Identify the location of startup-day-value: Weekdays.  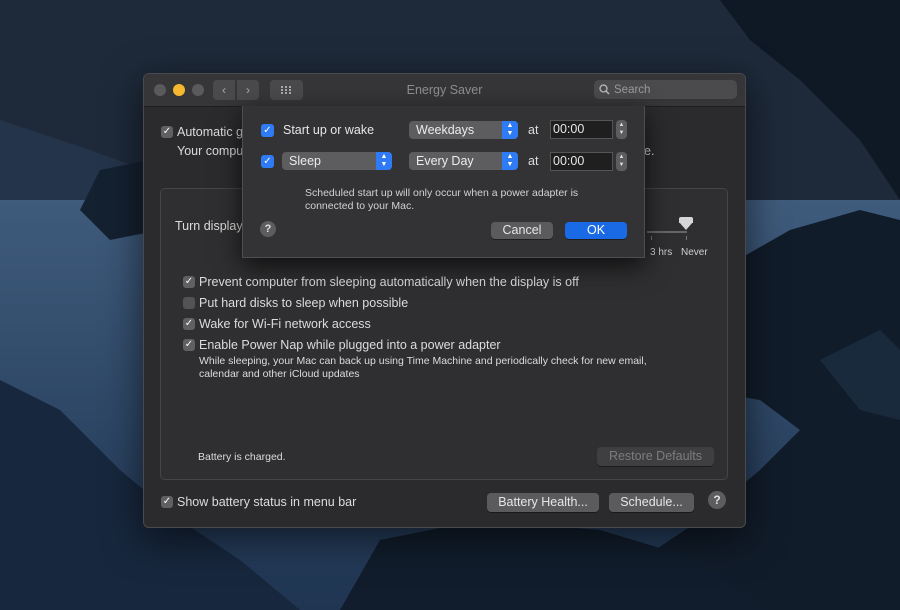
(445, 130).